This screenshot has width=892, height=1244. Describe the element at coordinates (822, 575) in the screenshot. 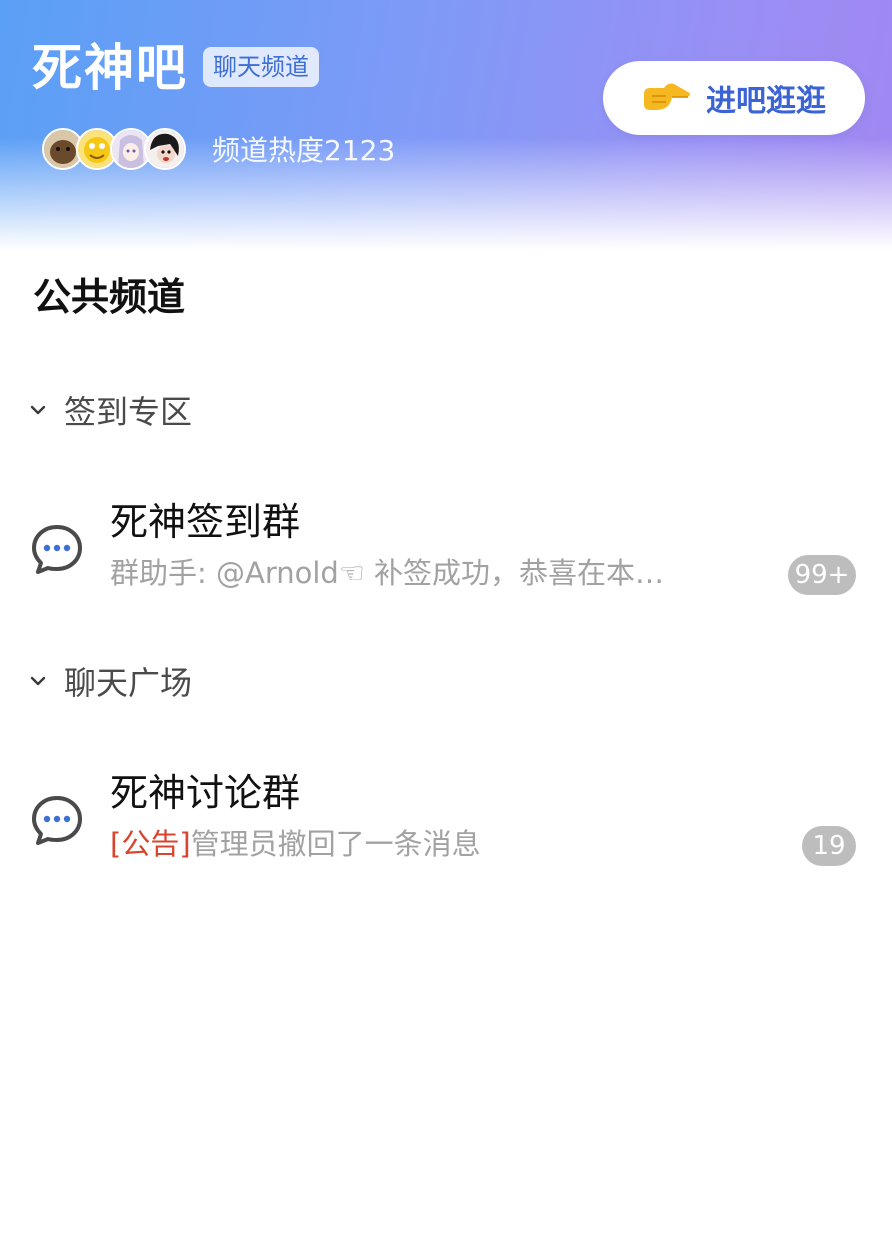

I see `unread-count-badge: 99+` at that location.